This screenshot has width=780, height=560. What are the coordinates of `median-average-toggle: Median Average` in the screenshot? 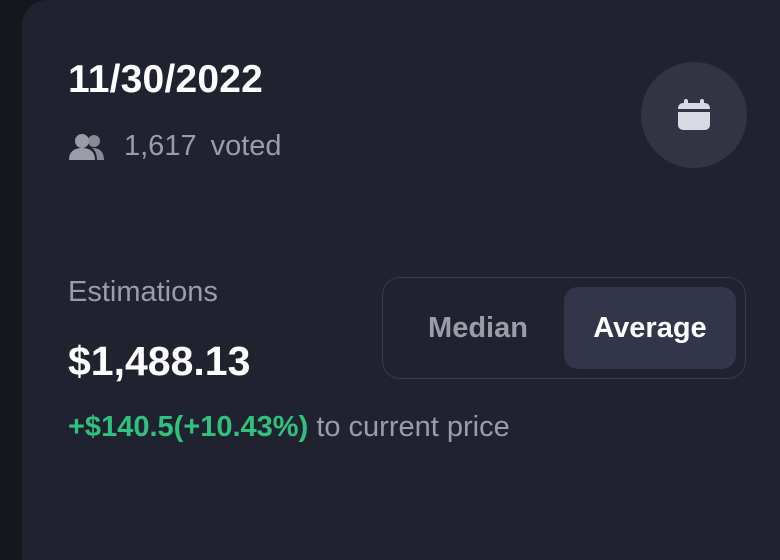 It's located at (564, 328).